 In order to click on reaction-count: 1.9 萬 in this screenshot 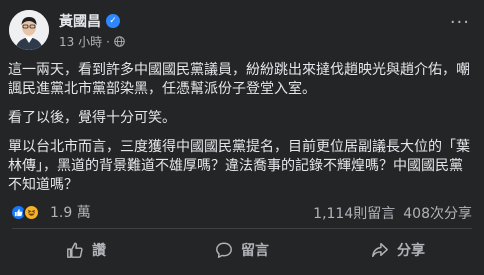, I will do `click(70, 213)`.